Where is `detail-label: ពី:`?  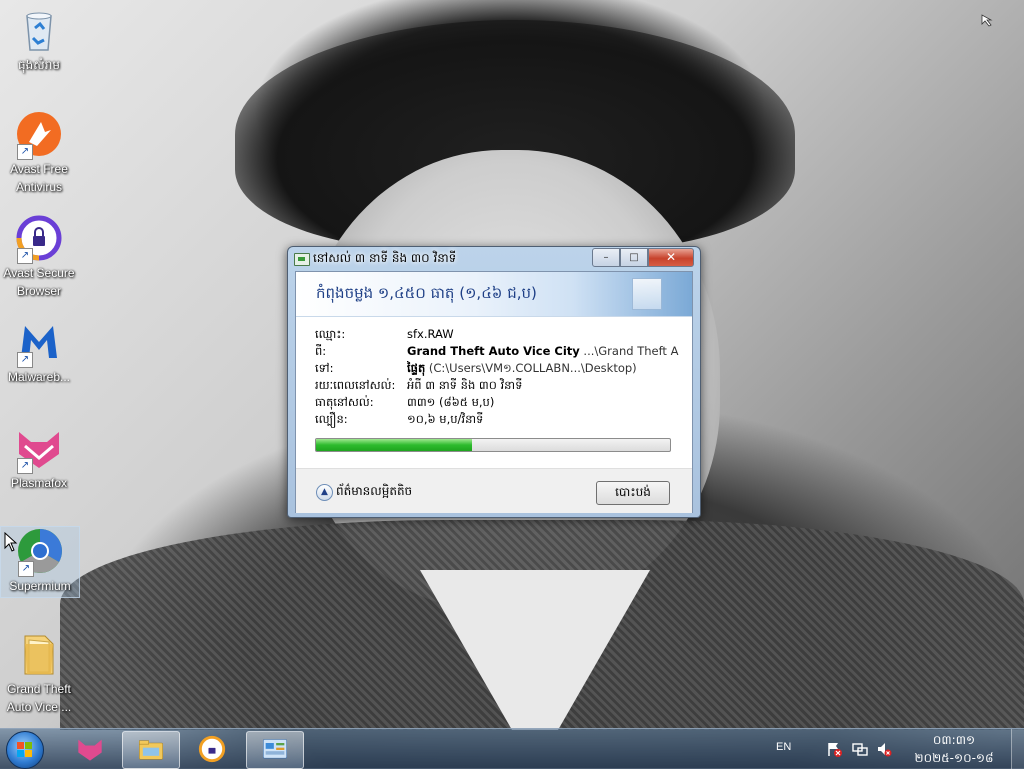
detail-label: ពី: is located at coordinates (321, 351).